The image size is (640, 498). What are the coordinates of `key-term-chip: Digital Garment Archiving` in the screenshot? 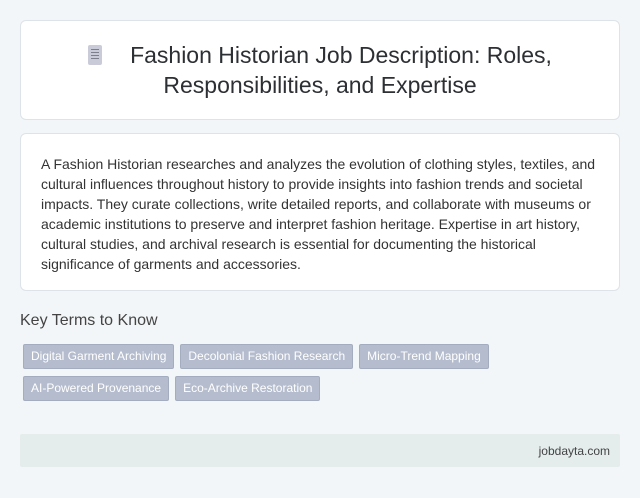 It's located at (99, 356).